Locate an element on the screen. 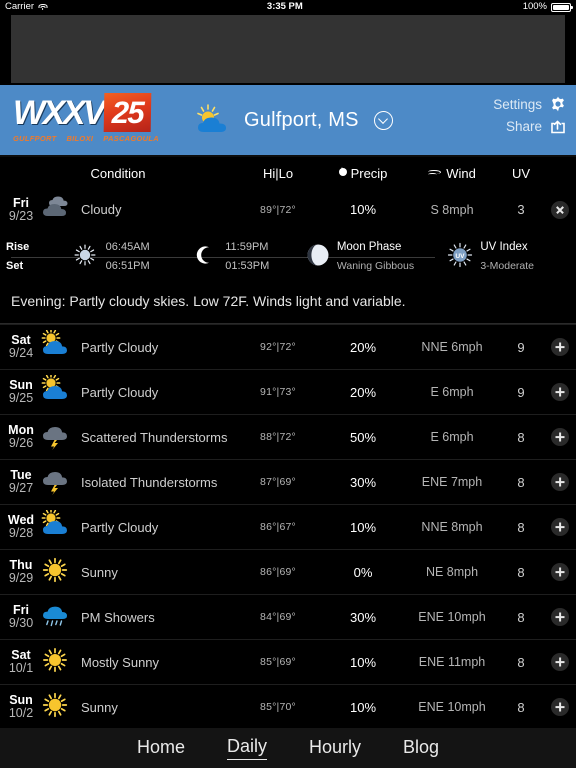 The width and height of the screenshot is (576, 768). partly-cloudy-icon is located at coordinates (57, 526).